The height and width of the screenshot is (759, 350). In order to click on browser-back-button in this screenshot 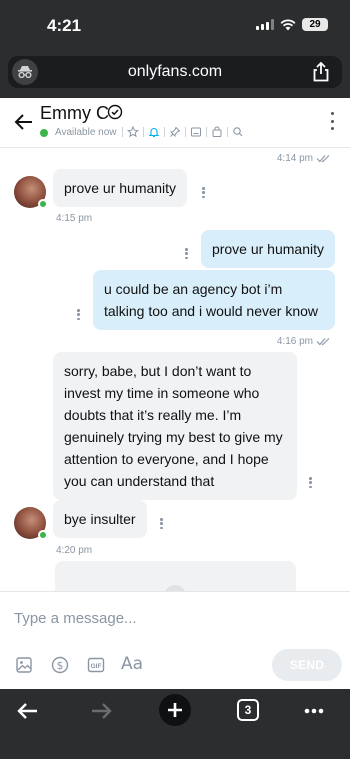, I will do `click(28, 711)`.